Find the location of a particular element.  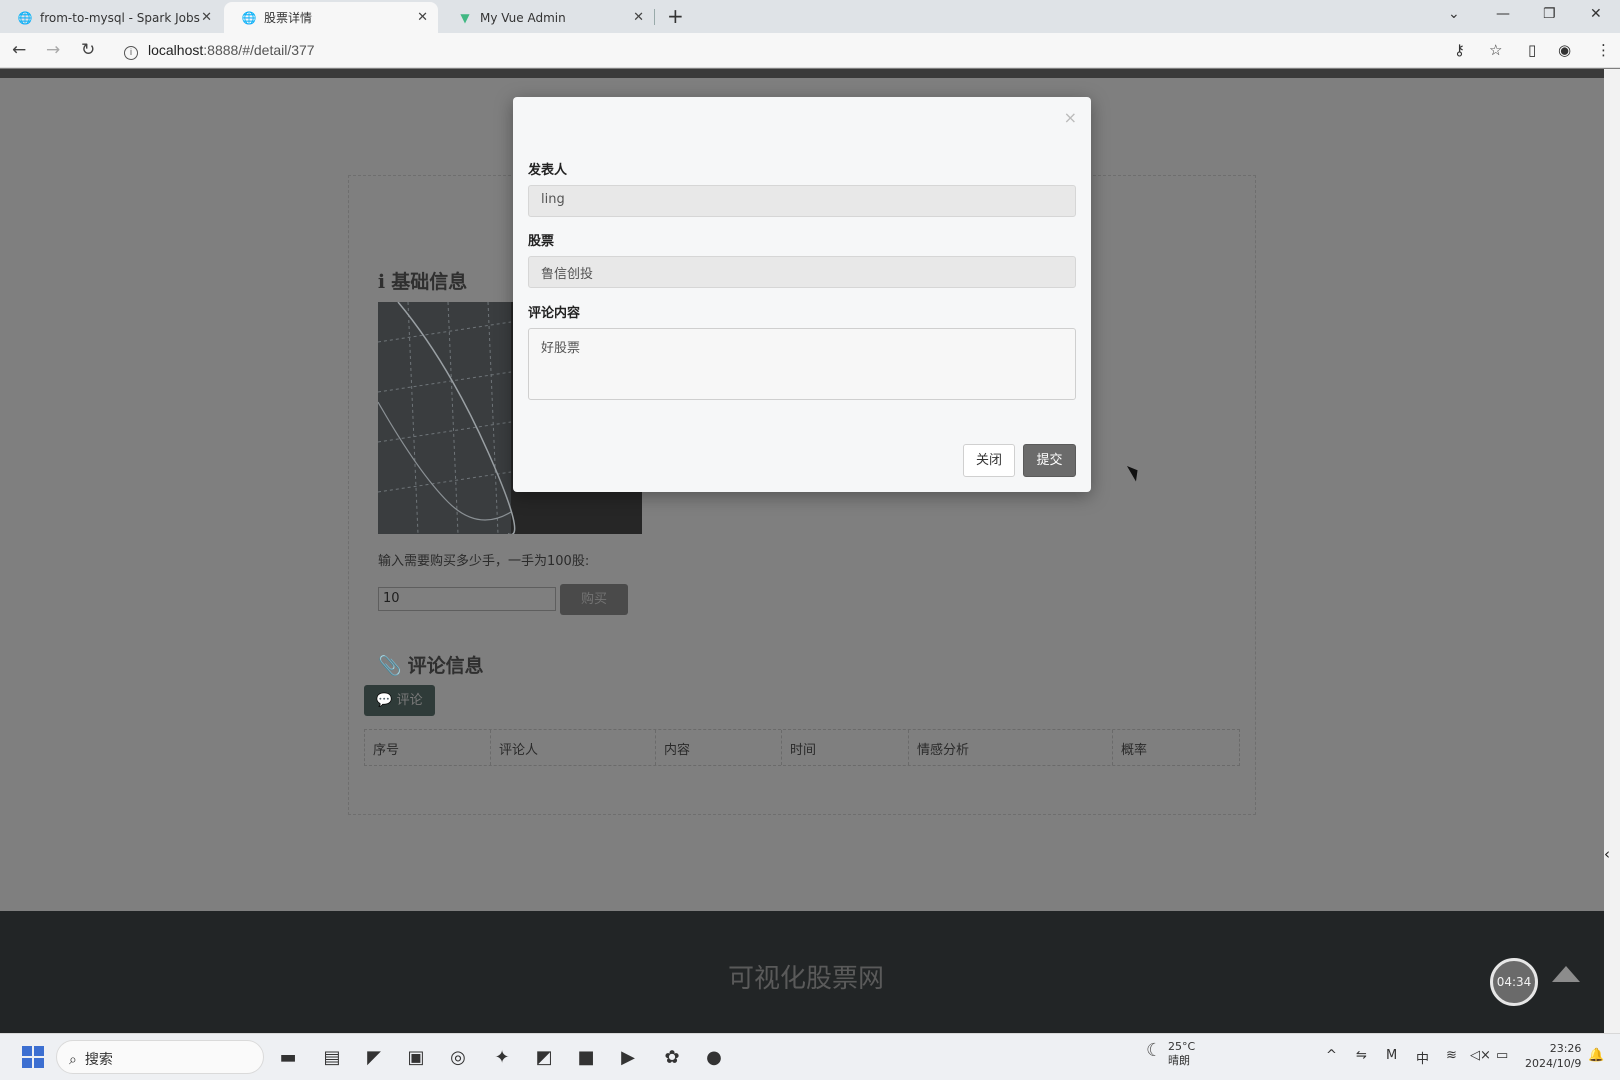

system-clock: 23:26 2024/10/9 is located at coordinates (1553, 1056).